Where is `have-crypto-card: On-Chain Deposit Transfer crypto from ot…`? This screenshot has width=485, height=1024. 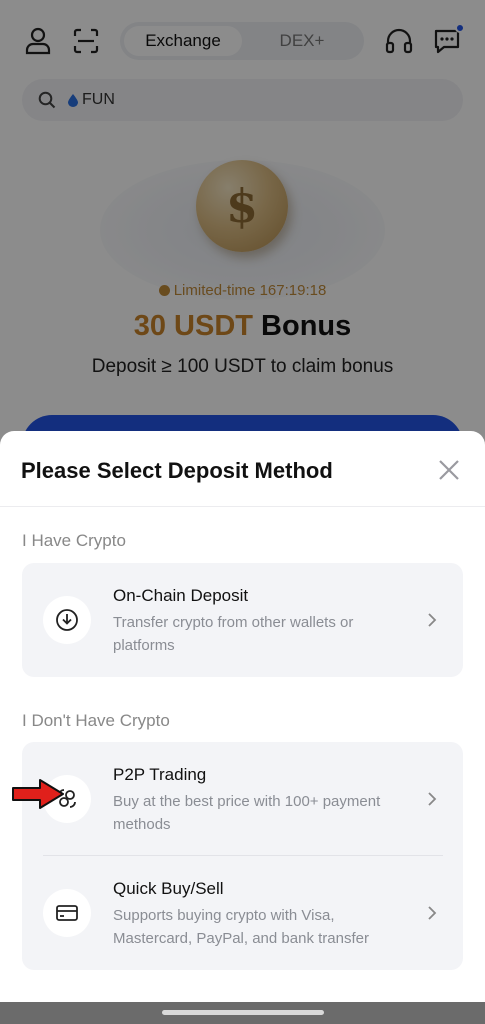
have-crypto-card: On-Chain Deposit Transfer crypto from ot… is located at coordinates (242, 620).